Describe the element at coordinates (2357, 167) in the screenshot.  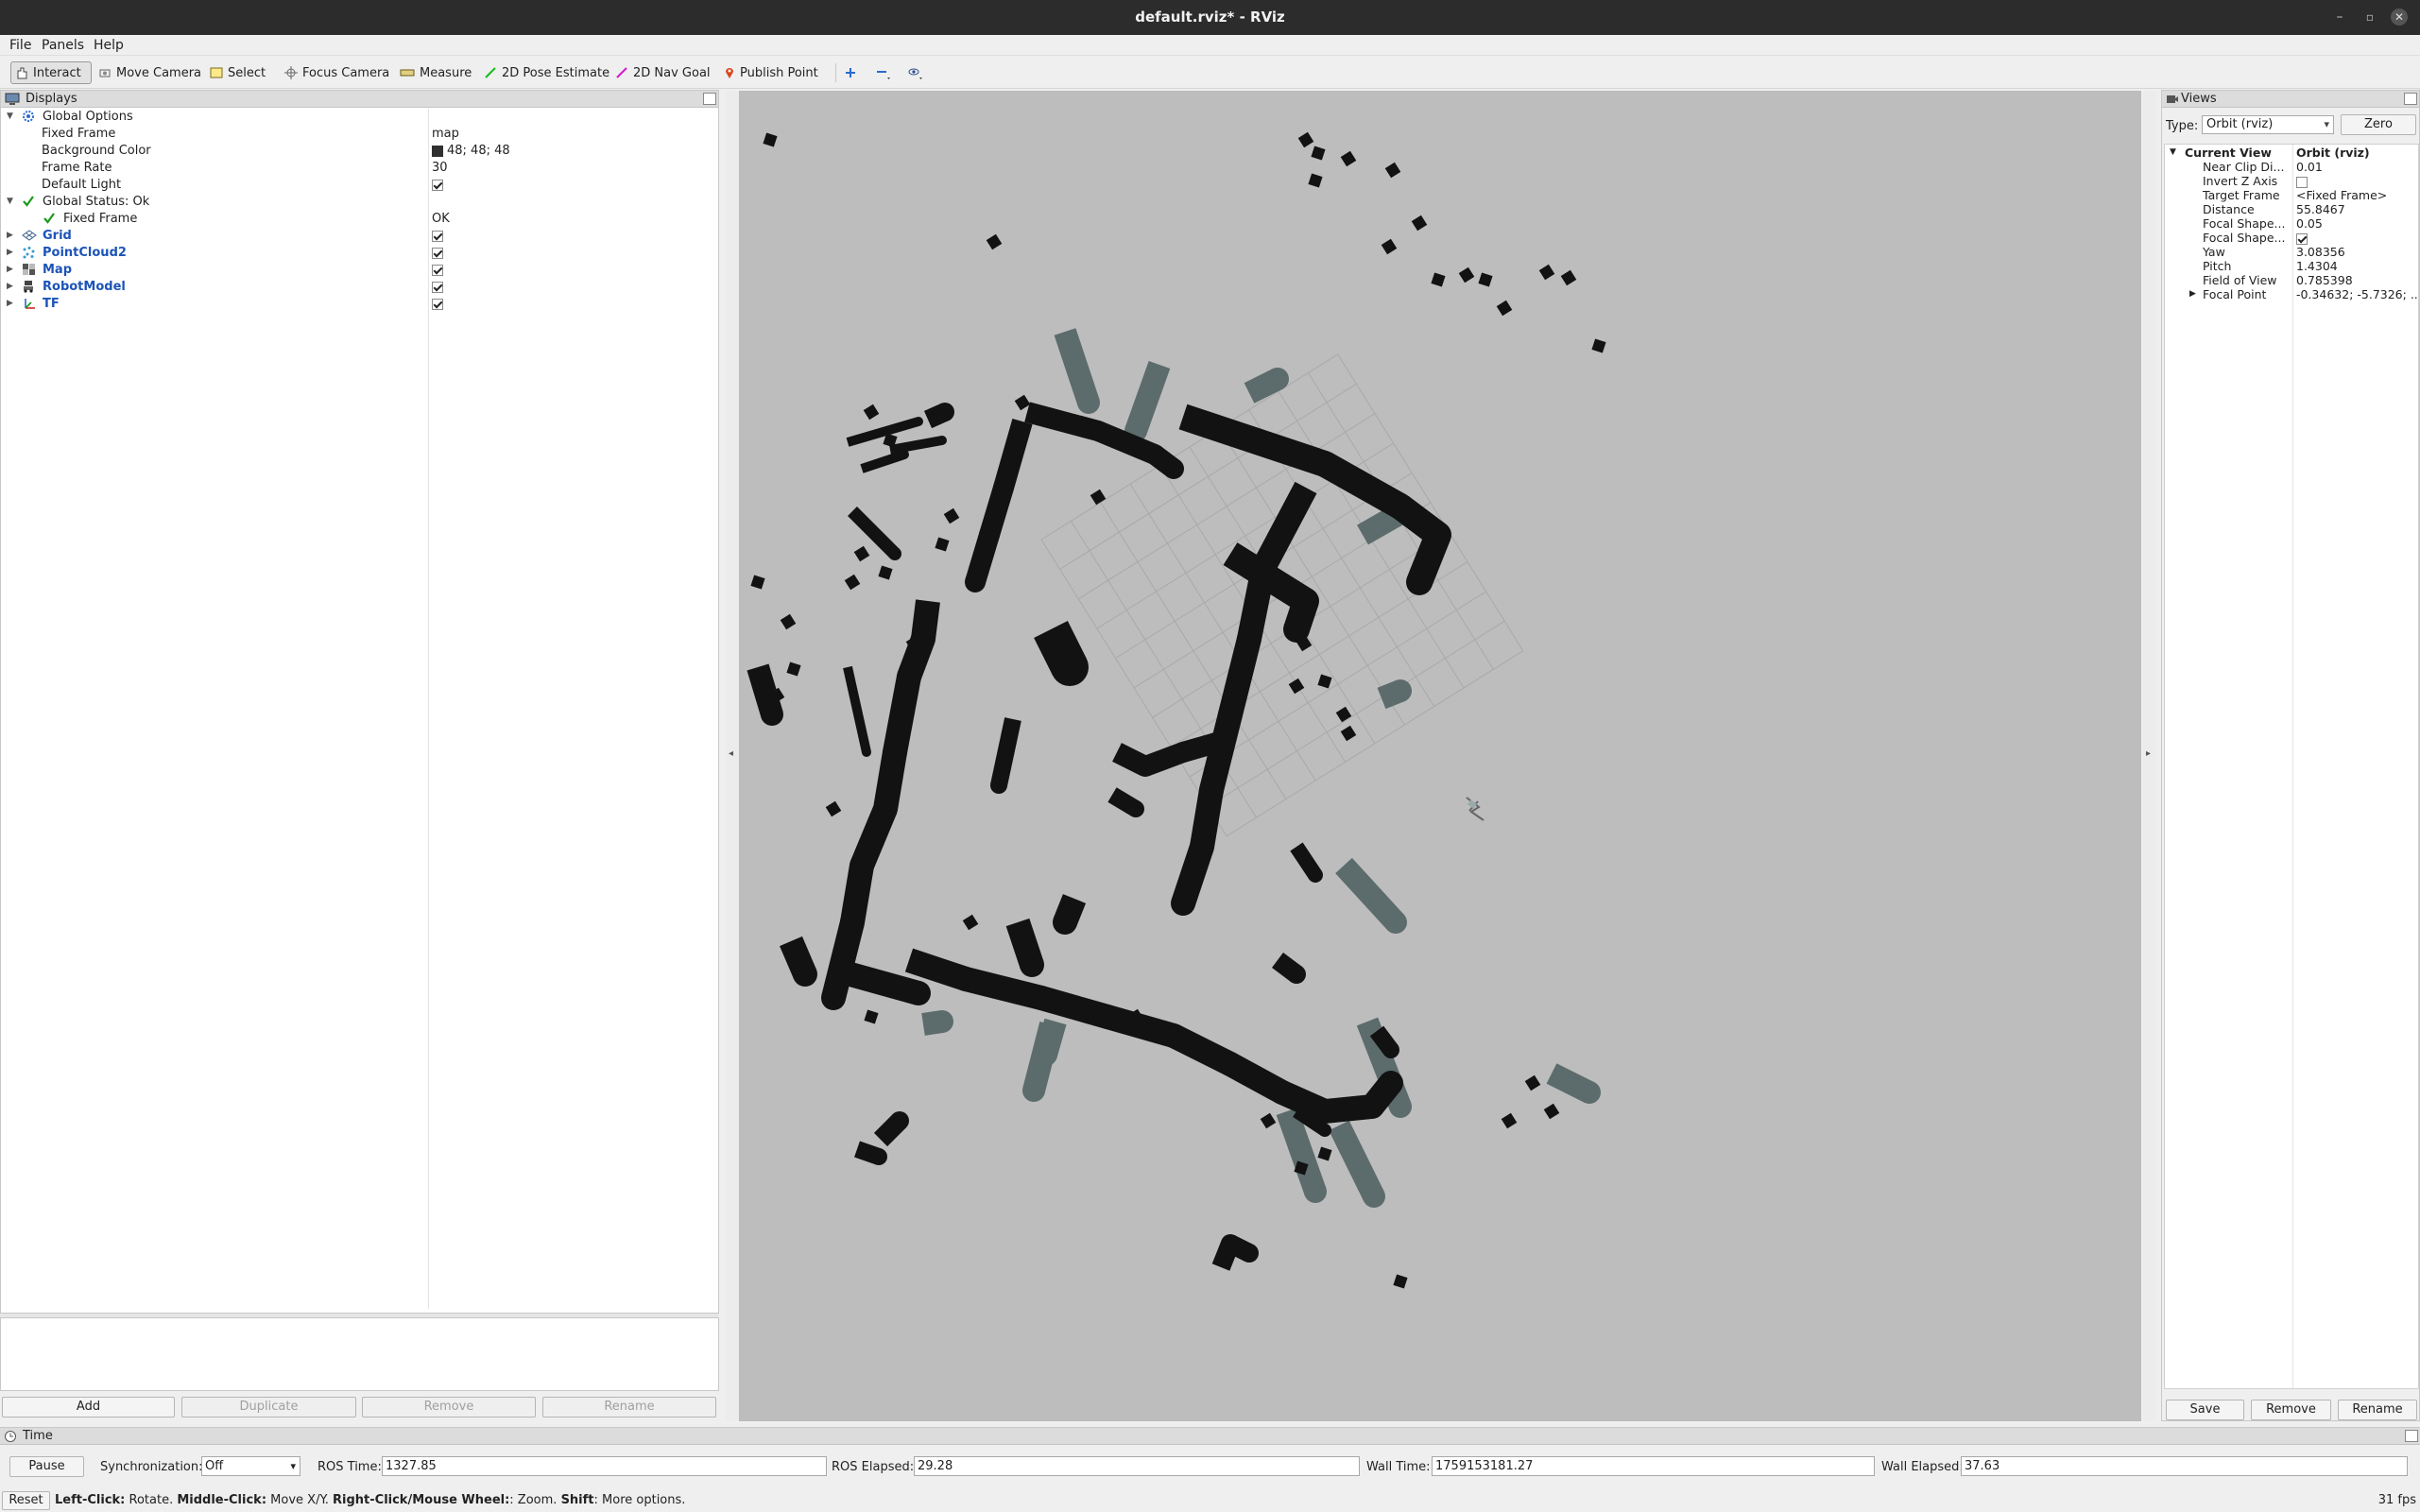
I see `prop-value: 0.01` at that location.